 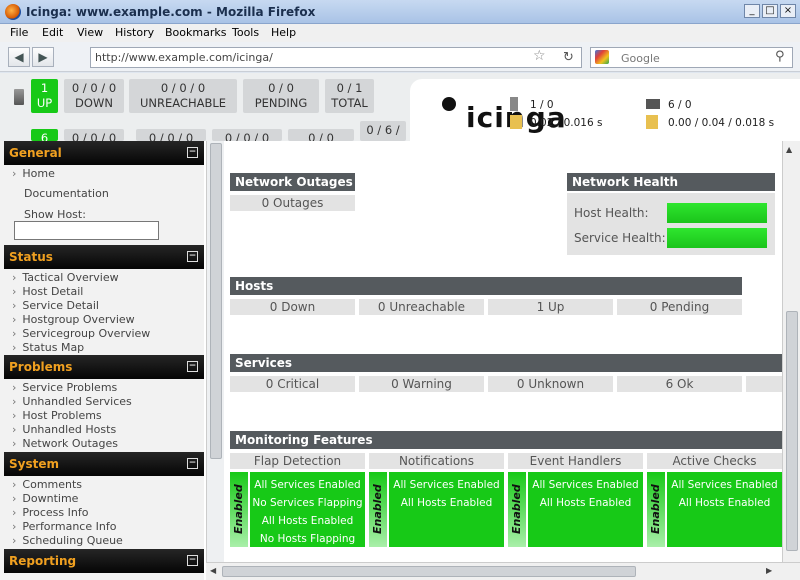 What do you see at coordinates (281, 96) in the screenshot?
I see `hosts-pending-stat: 0 / 0 PENDING` at bounding box center [281, 96].